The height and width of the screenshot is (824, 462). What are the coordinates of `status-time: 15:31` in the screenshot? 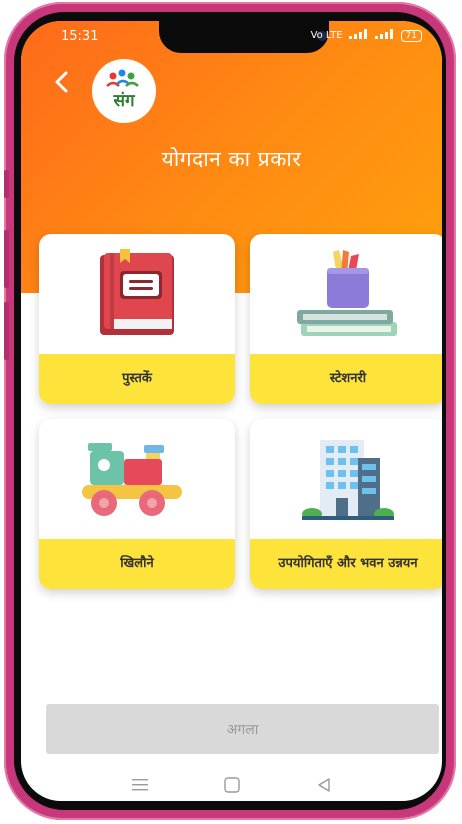 It's located at (80, 36).